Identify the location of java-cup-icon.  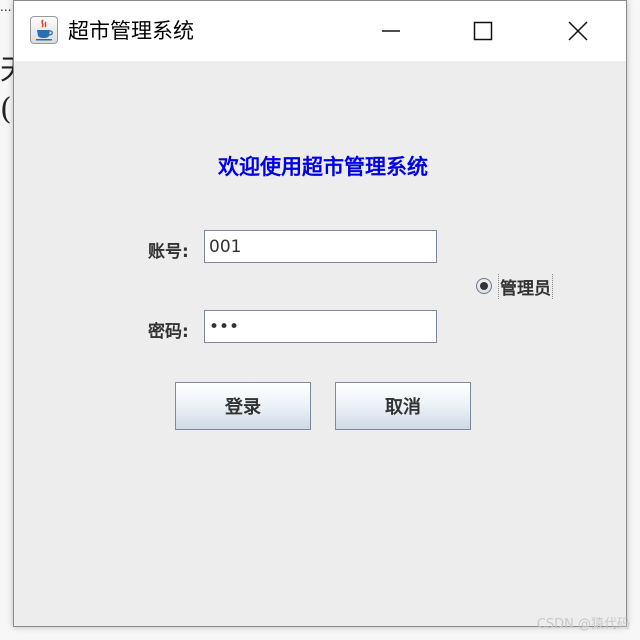
(44, 30).